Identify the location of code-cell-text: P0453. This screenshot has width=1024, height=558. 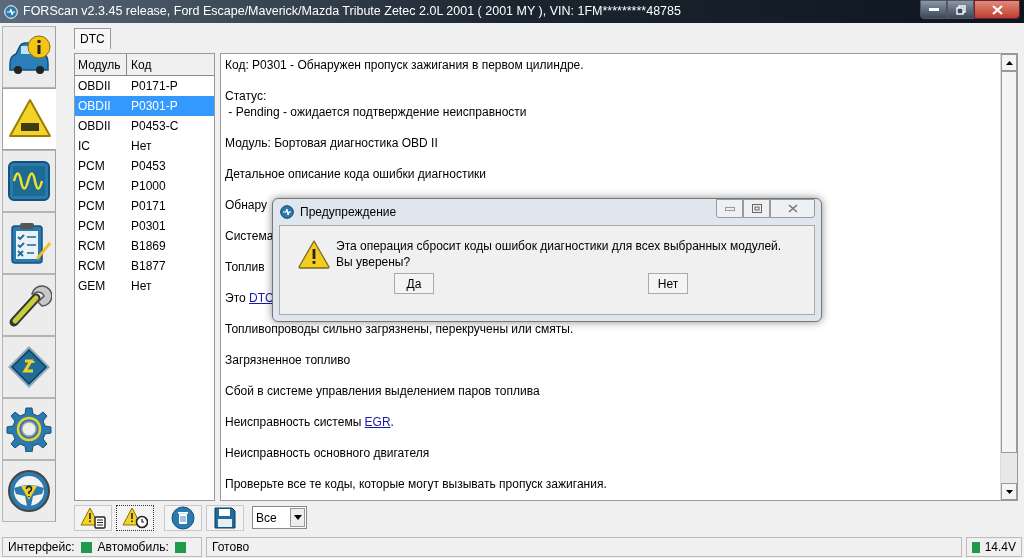
(148, 166).